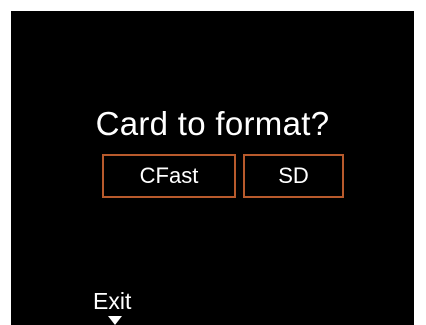  I want to click on cfast-button: CFast, so click(169, 176).